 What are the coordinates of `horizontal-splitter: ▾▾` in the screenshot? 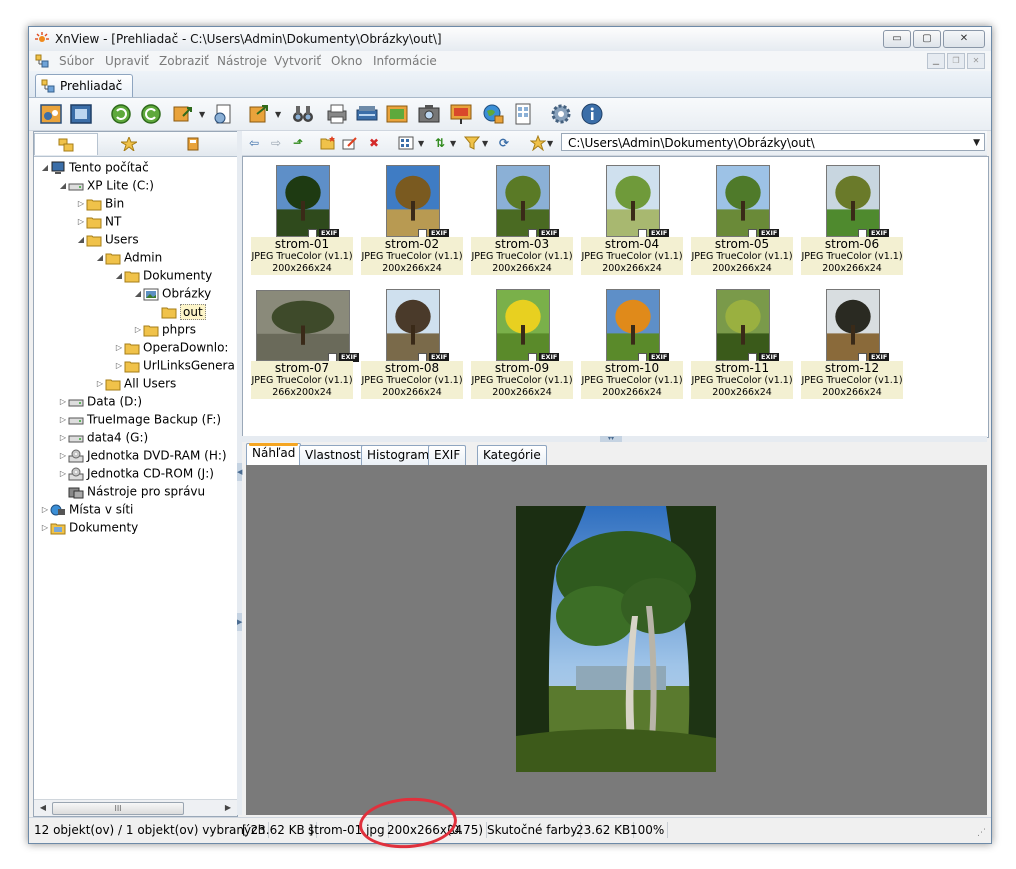 It's located at (614, 439).